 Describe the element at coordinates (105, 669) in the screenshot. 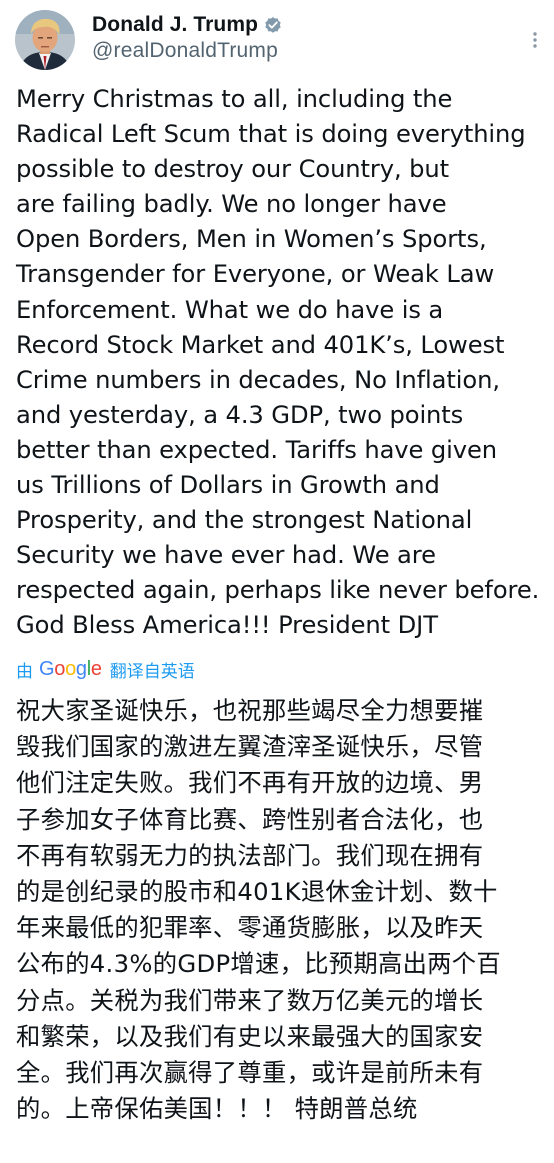

I see `translate-attribution: 由 Google 翻译自英语` at that location.